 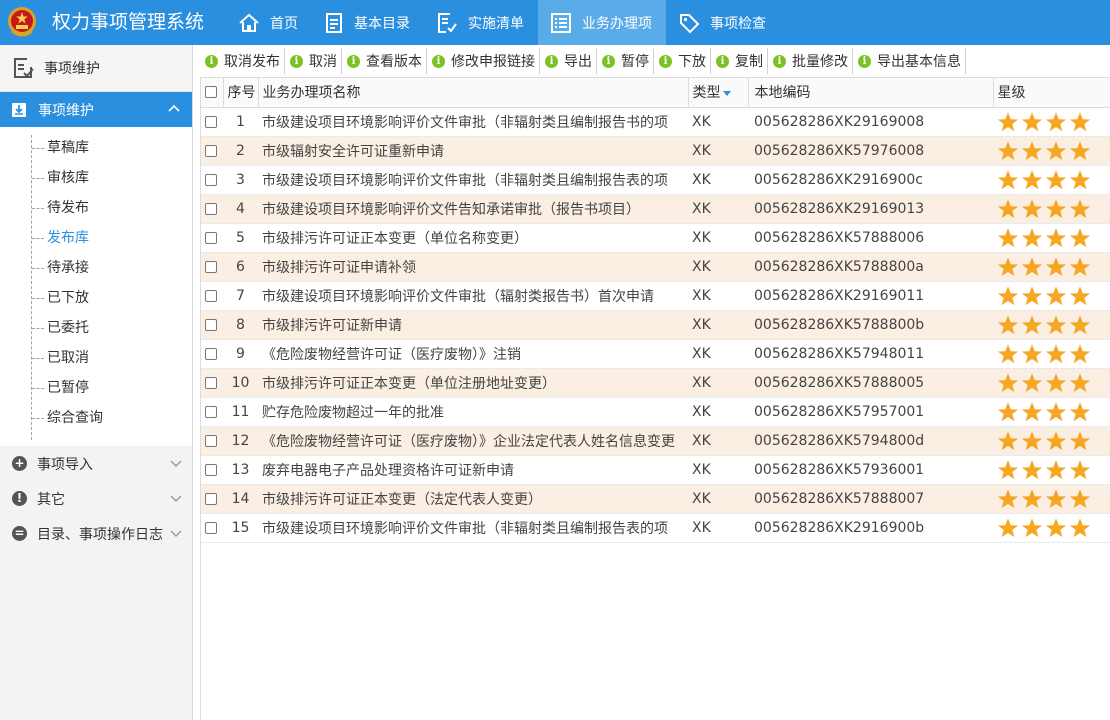 I want to click on plus-circle-icon: +, so click(x=19, y=463).